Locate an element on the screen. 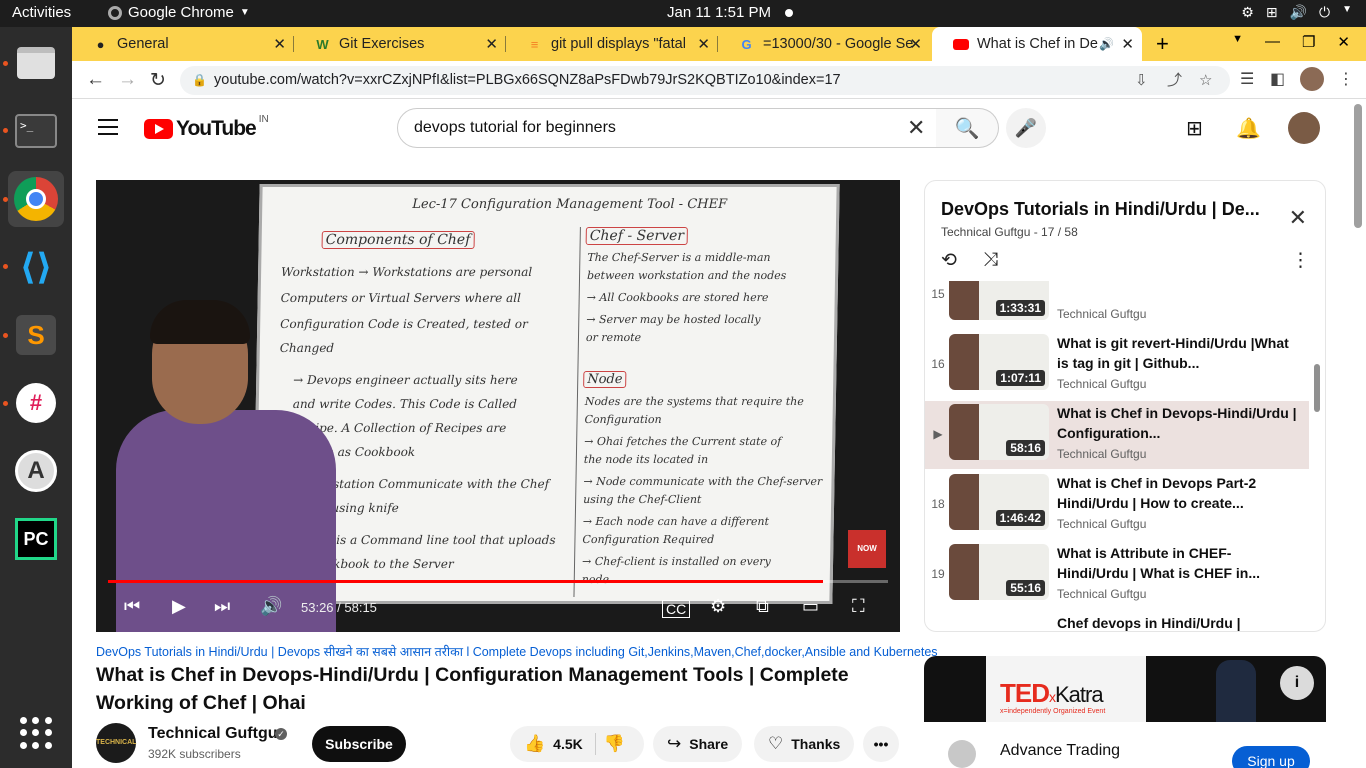 The image size is (1366, 768). pycharm-app-icon: PC is located at coordinates (36, 539).